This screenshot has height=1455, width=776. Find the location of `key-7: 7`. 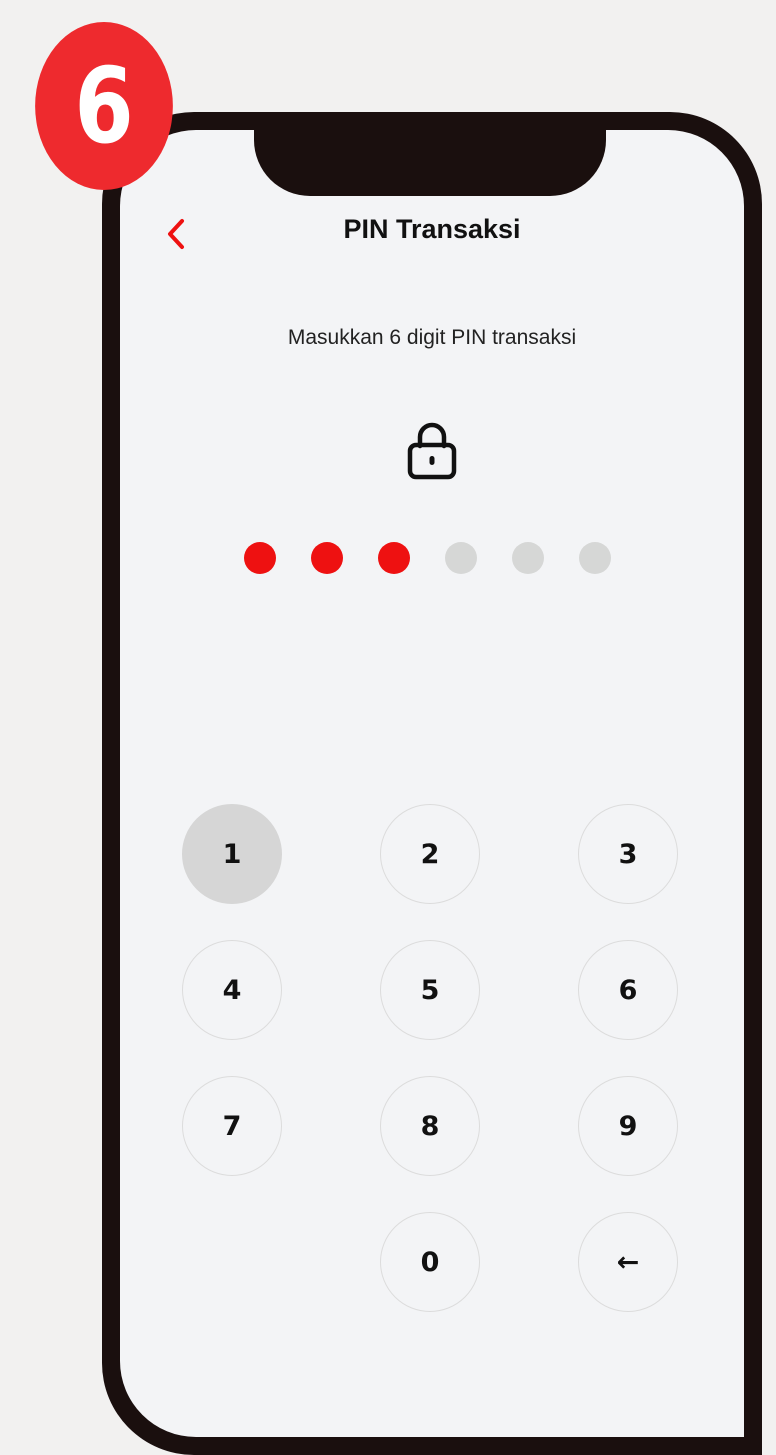

key-7: 7 is located at coordinates (232, 1126).